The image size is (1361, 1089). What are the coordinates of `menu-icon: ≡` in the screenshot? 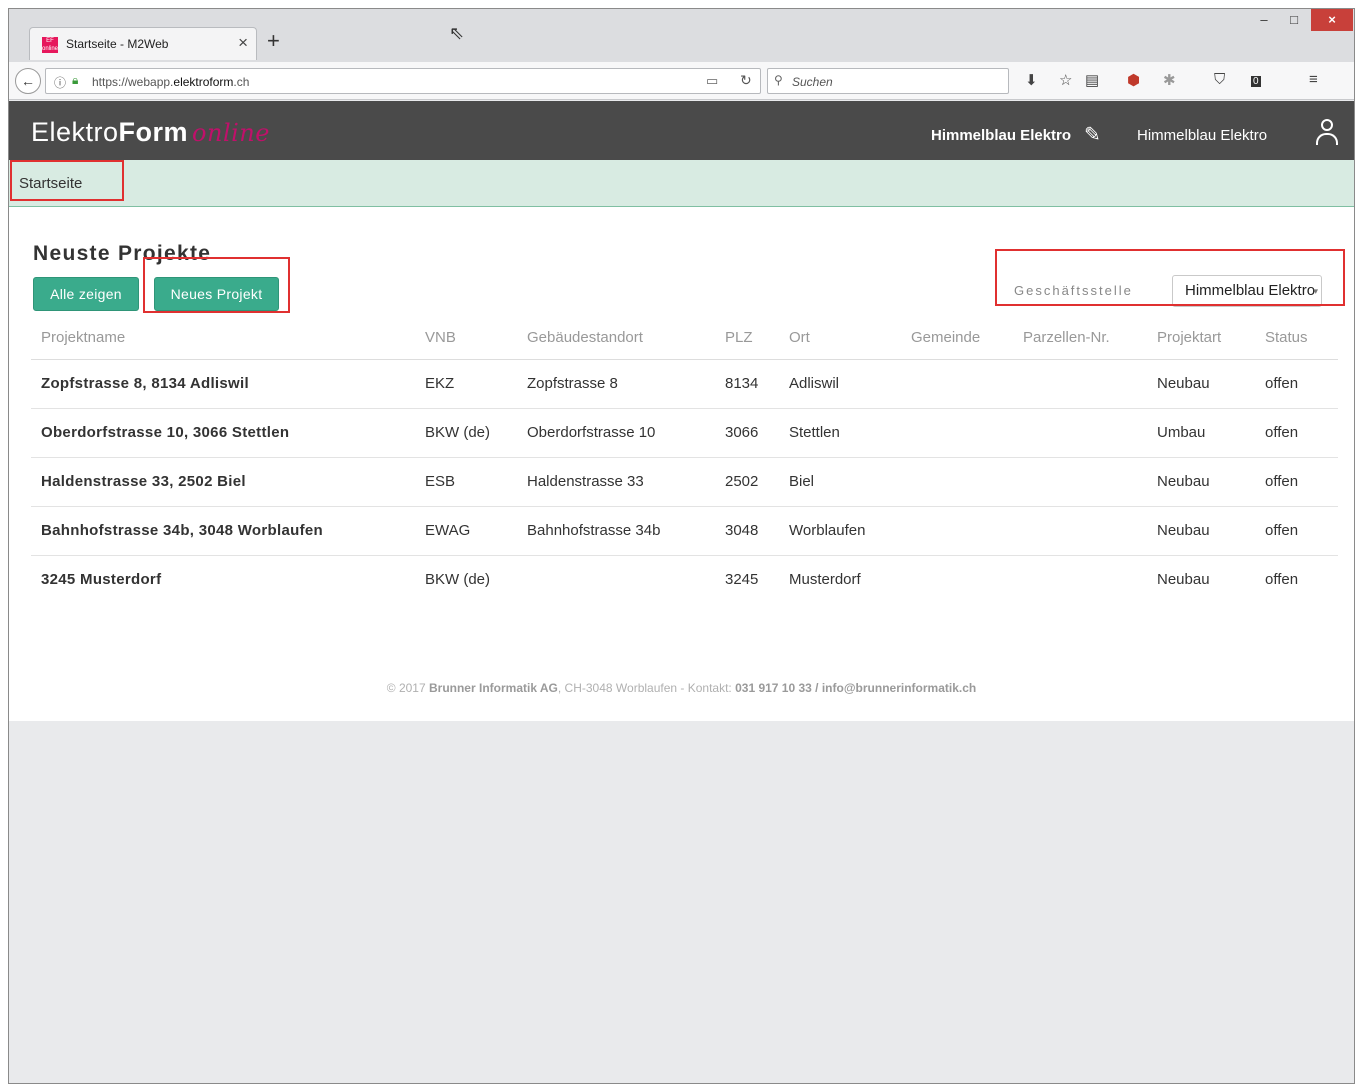 It's located at (1313, 79).